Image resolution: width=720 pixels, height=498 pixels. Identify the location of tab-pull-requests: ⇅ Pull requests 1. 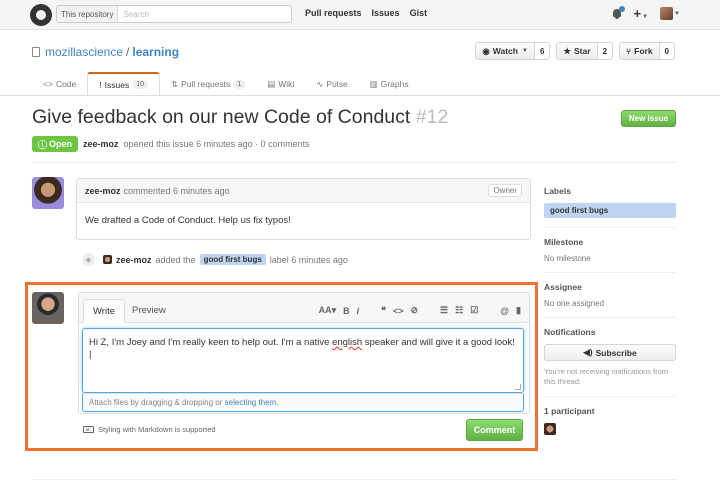
(208, 84).